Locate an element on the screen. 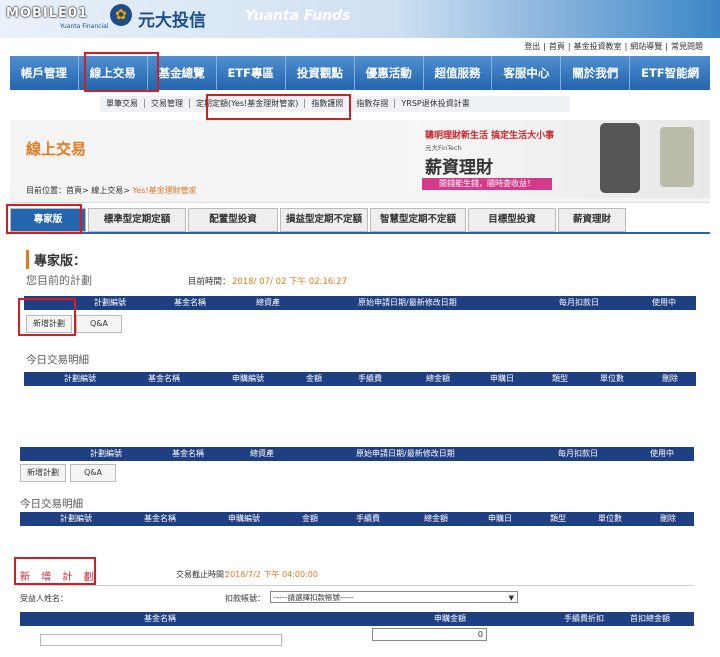 This screenshot has height=657, width=720. brand-name-en: Yuanta Funds is located at coordinates (298, 16).